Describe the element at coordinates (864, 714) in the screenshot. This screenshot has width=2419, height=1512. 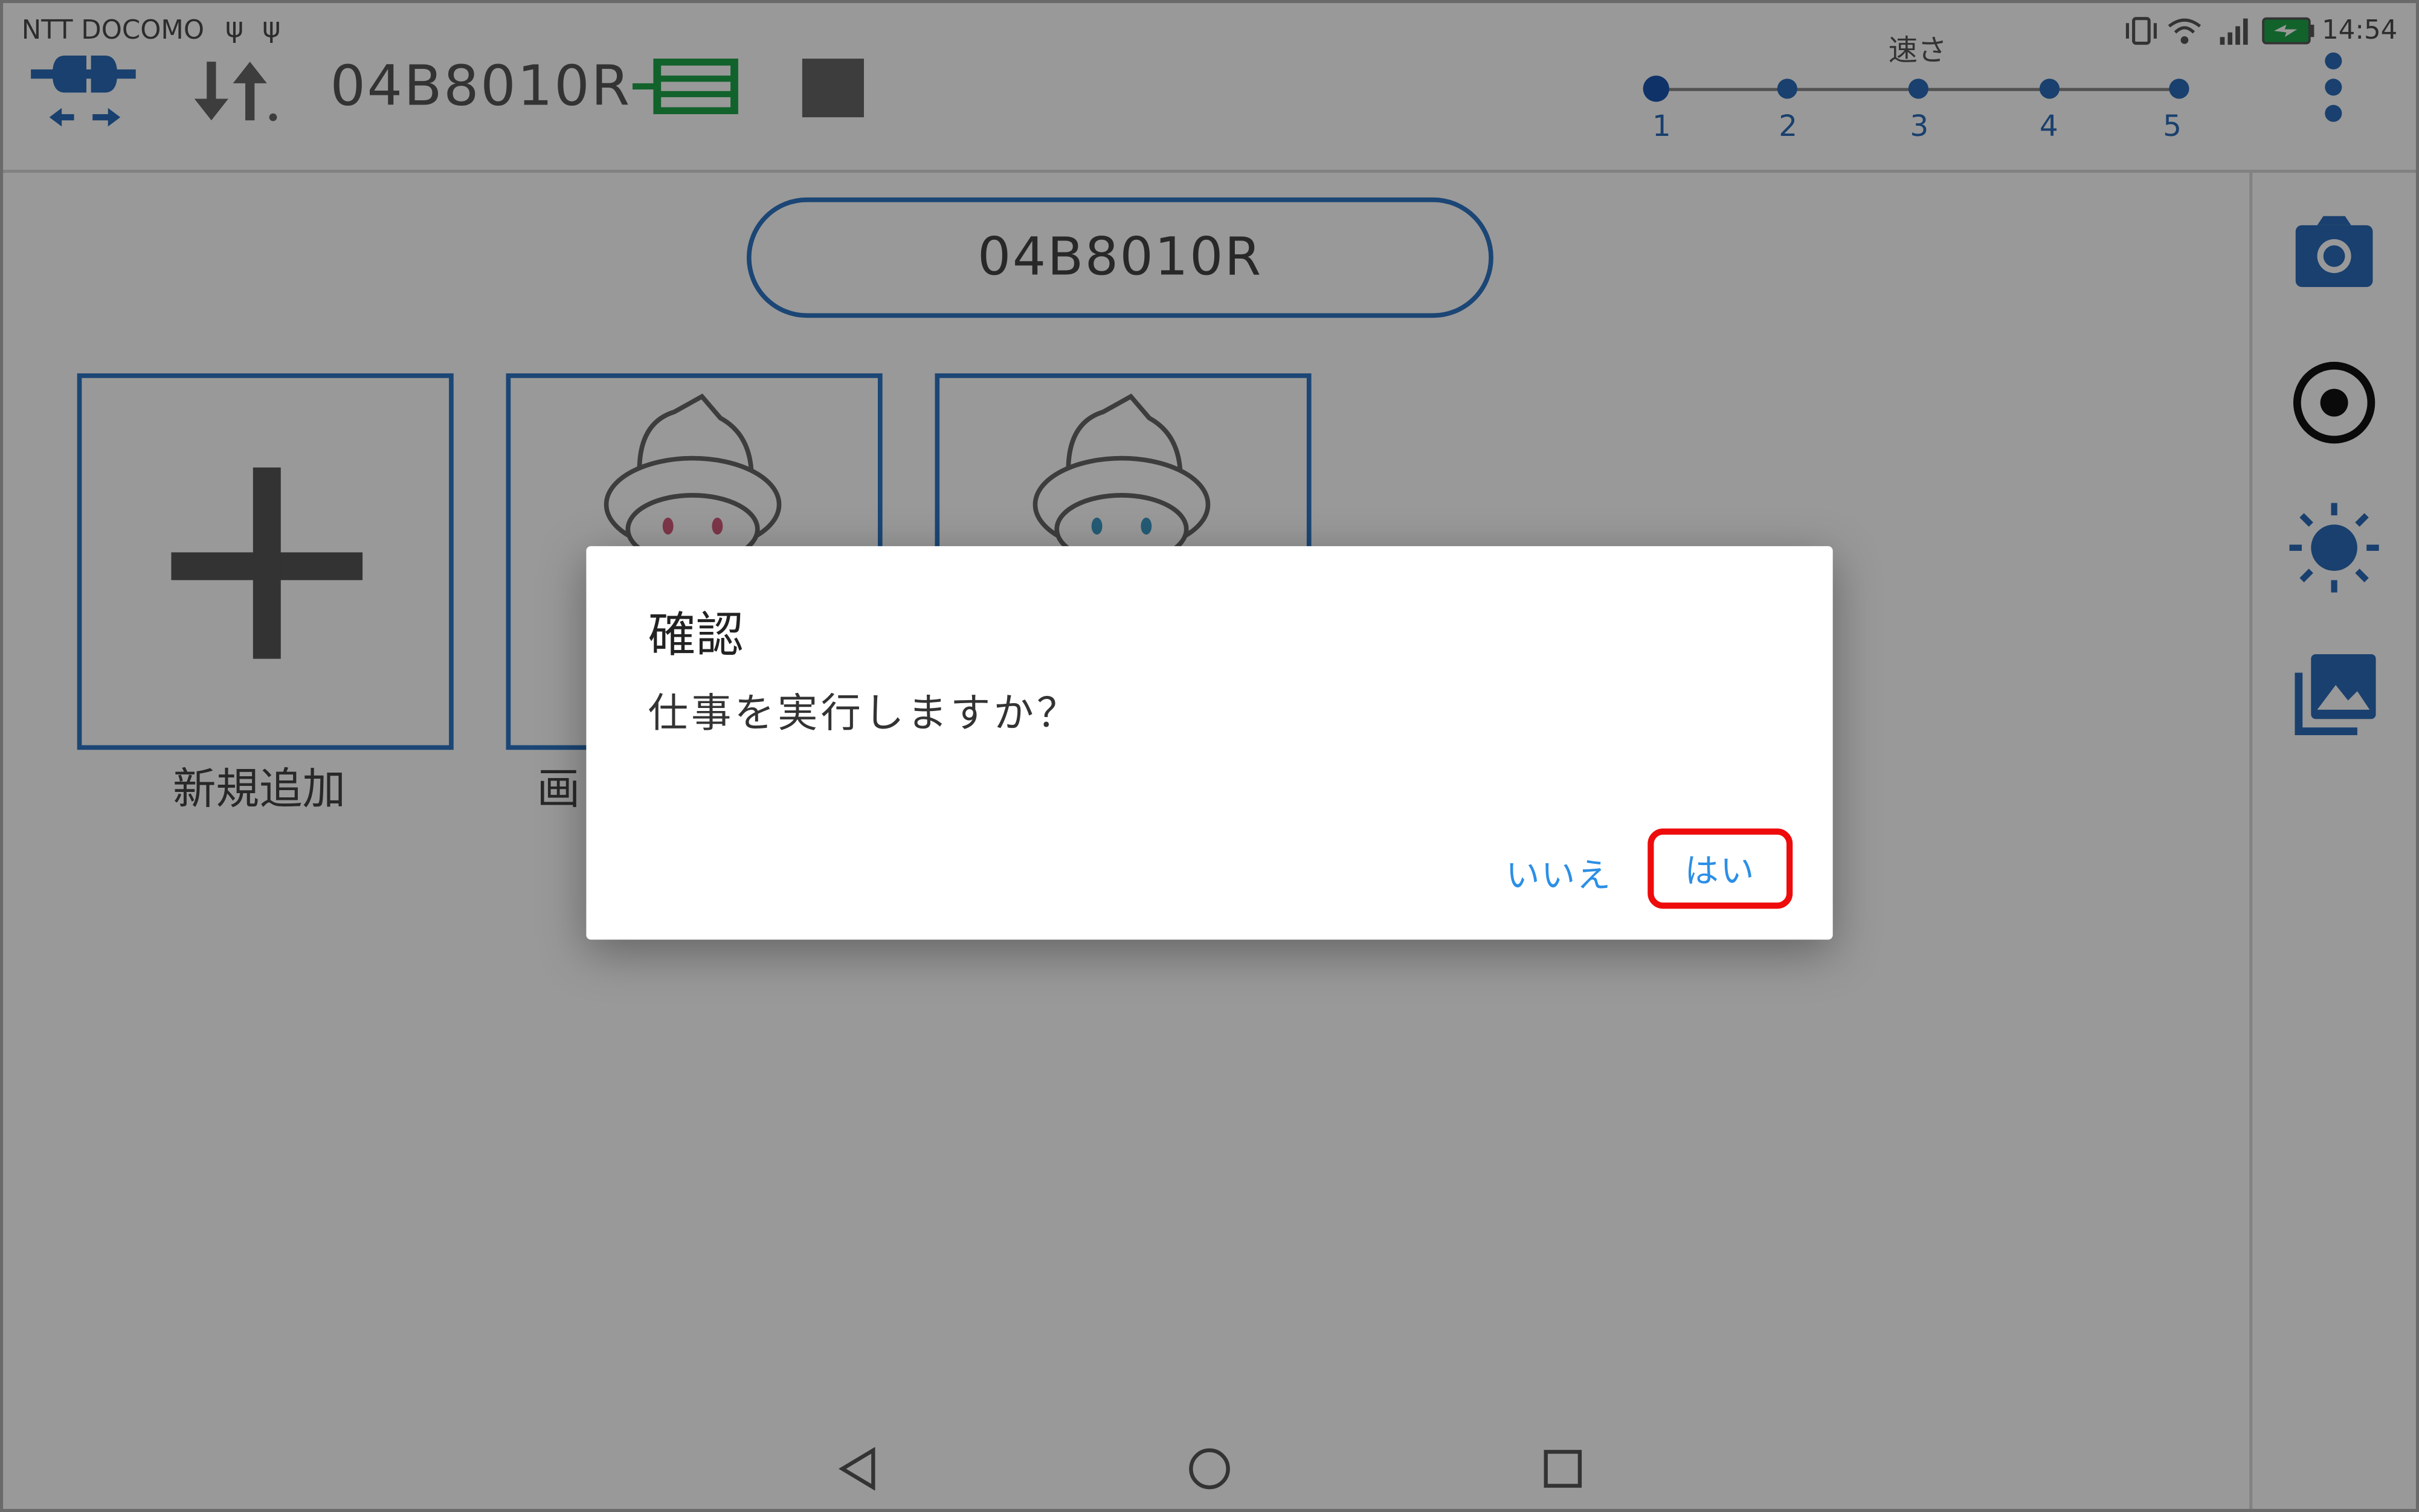
I see `dialog-message: 仕事を実行しますか？` at that location.